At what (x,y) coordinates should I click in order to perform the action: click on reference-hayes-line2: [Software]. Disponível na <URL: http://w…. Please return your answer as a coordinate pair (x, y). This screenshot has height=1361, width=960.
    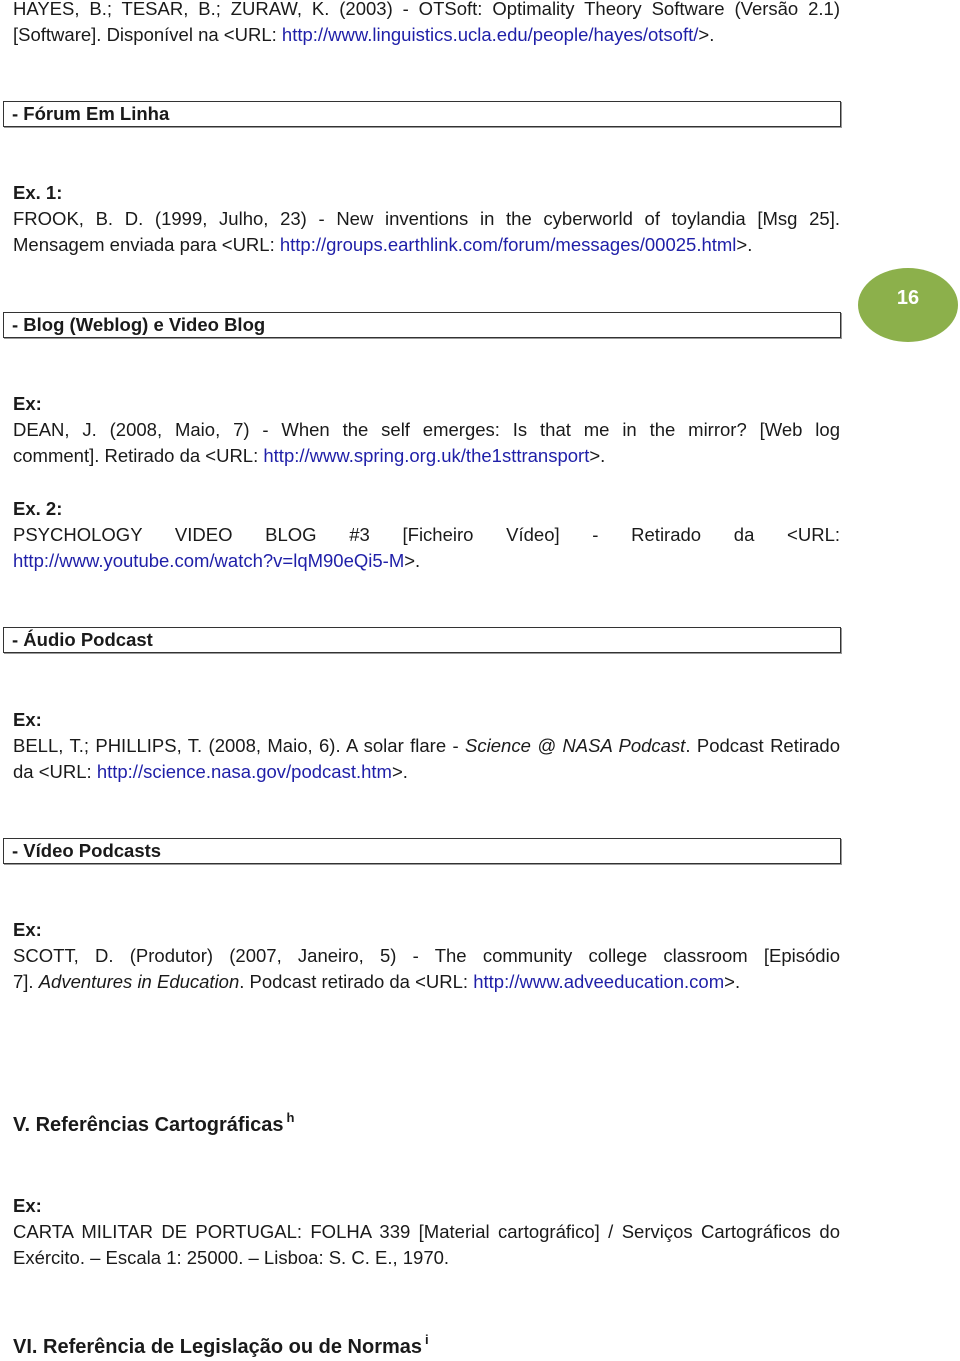
    Looking at the image, I should click on (426, 35).